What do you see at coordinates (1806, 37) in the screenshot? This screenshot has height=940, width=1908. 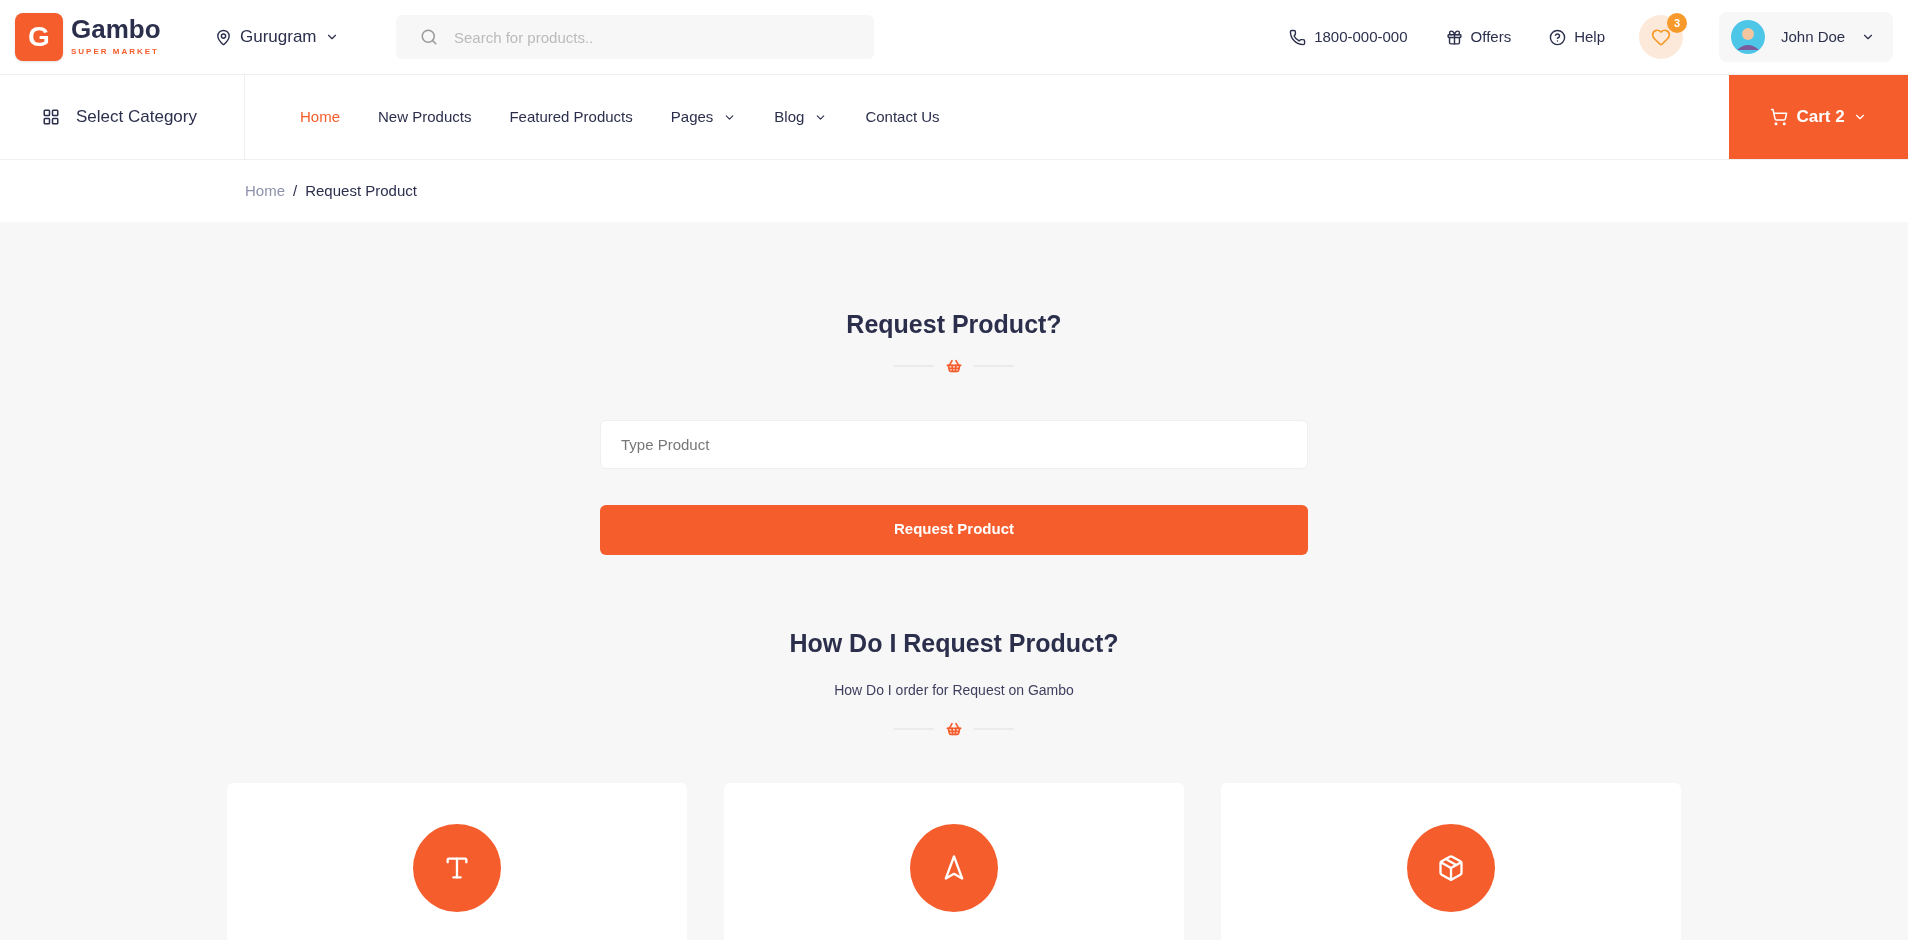 I see `user-menu: John Doe` at bounding box center [1806, 37].